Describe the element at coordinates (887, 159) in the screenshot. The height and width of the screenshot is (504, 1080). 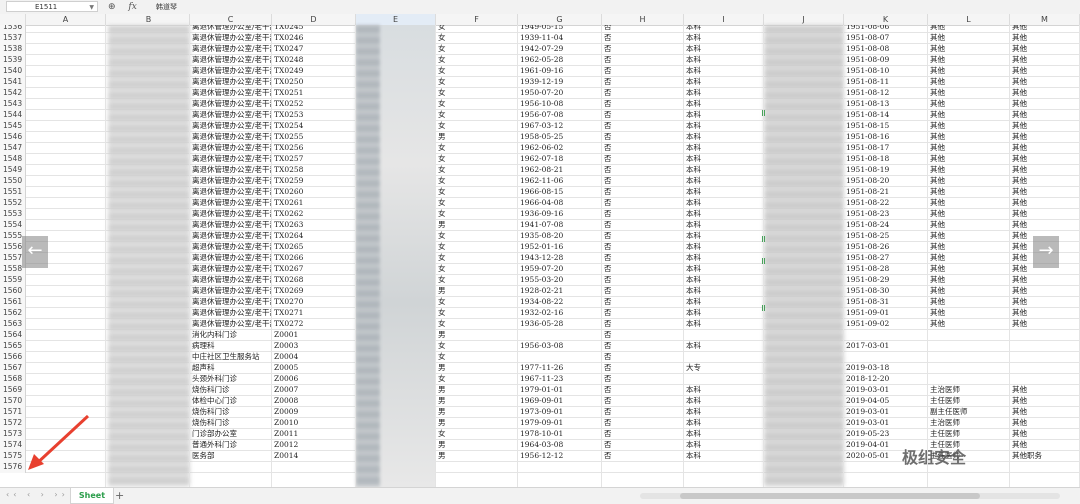
I see `cell-k: 1951-08-18` at that location.